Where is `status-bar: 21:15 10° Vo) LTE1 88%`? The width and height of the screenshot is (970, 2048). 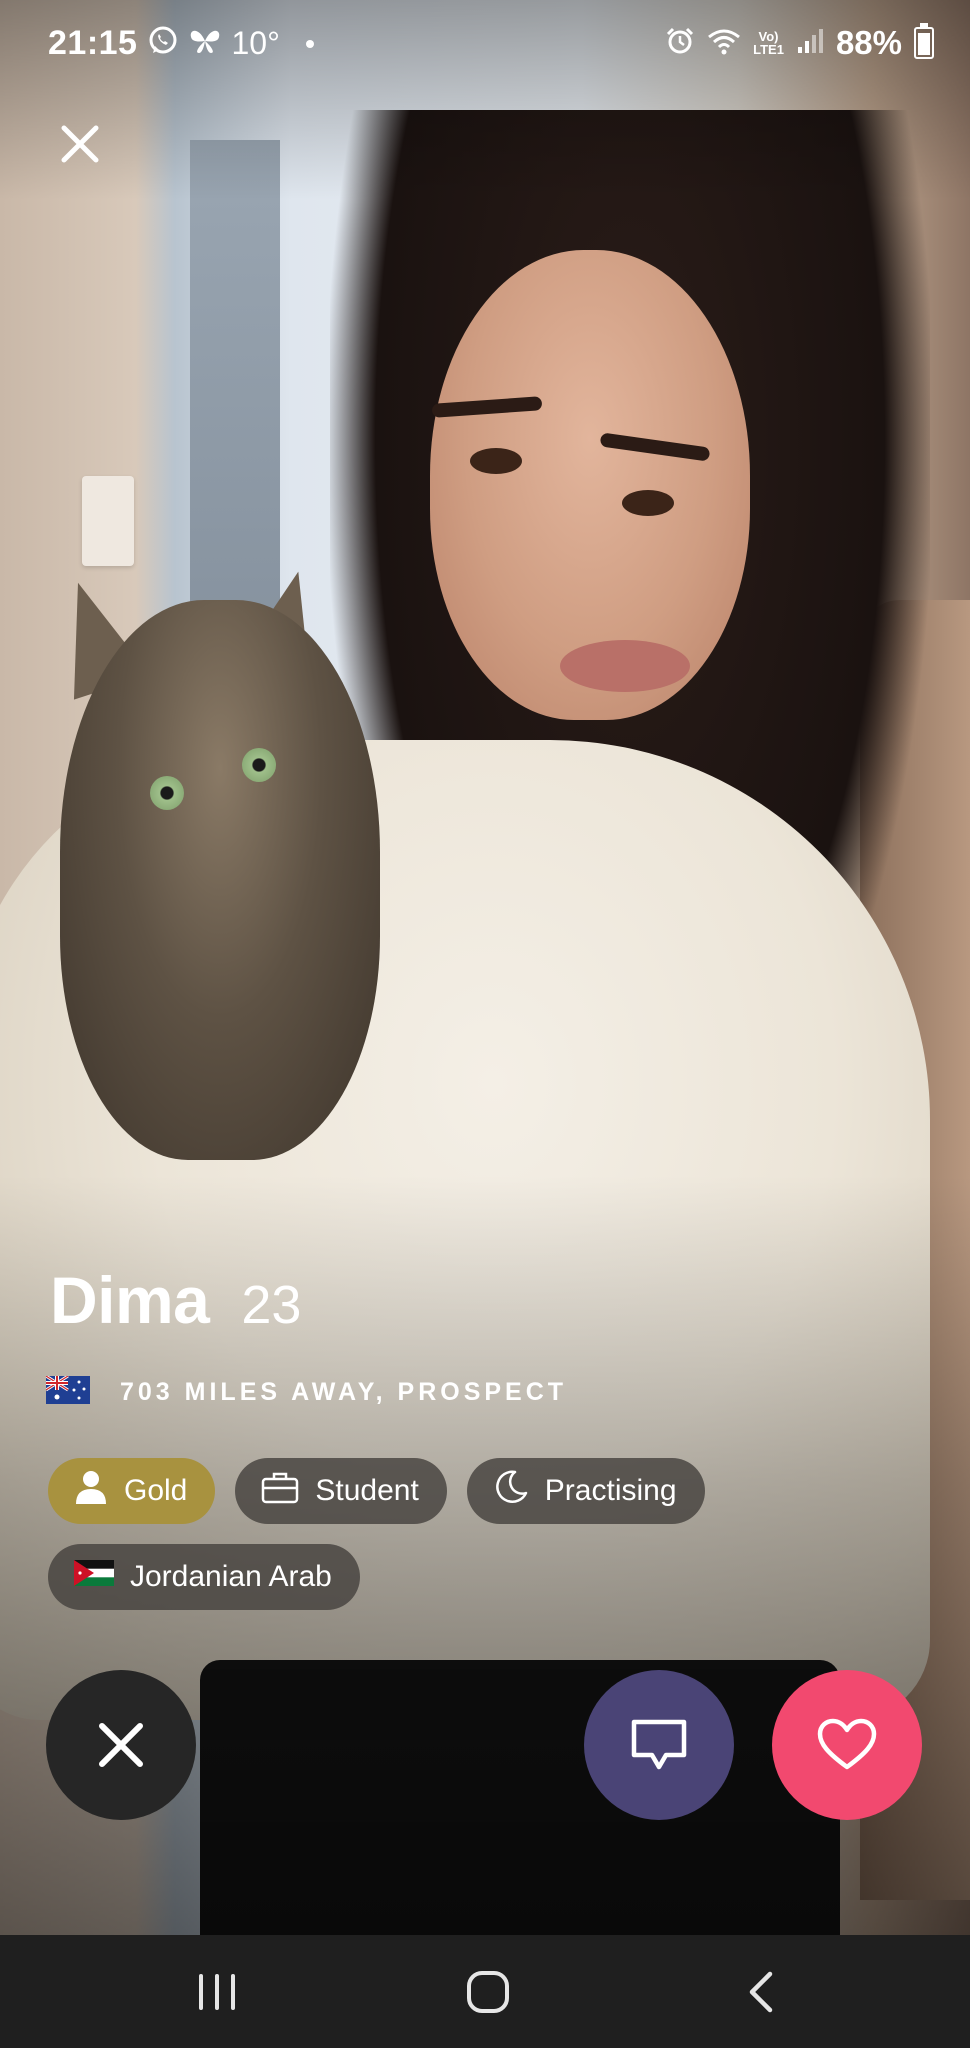 status-bar: 21:15 10° Vo) LTE1 88% is located at coordinates (485, 46).